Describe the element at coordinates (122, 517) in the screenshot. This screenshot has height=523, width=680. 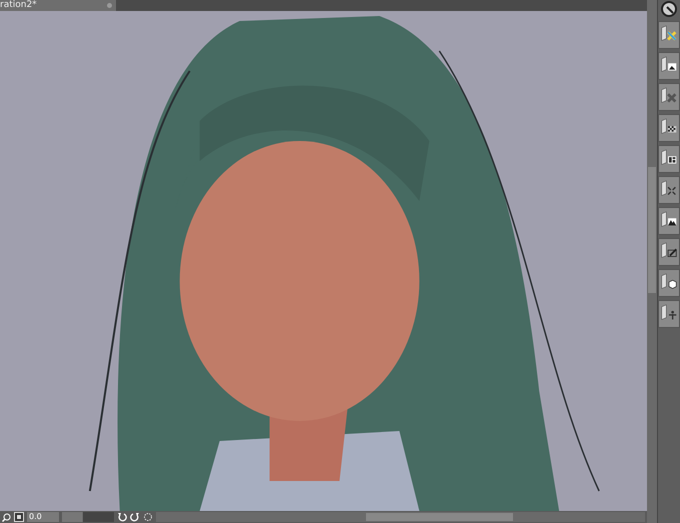
I see `rotate-left-icon` at that location.